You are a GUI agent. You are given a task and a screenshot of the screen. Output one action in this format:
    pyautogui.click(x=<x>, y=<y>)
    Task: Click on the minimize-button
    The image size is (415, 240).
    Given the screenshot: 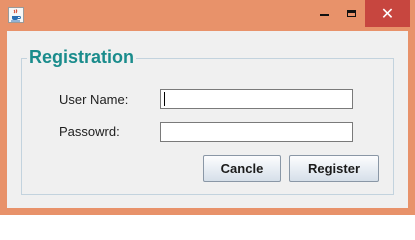 What is the action you would take?
    pyautogui.click(x=324, y=13)
    